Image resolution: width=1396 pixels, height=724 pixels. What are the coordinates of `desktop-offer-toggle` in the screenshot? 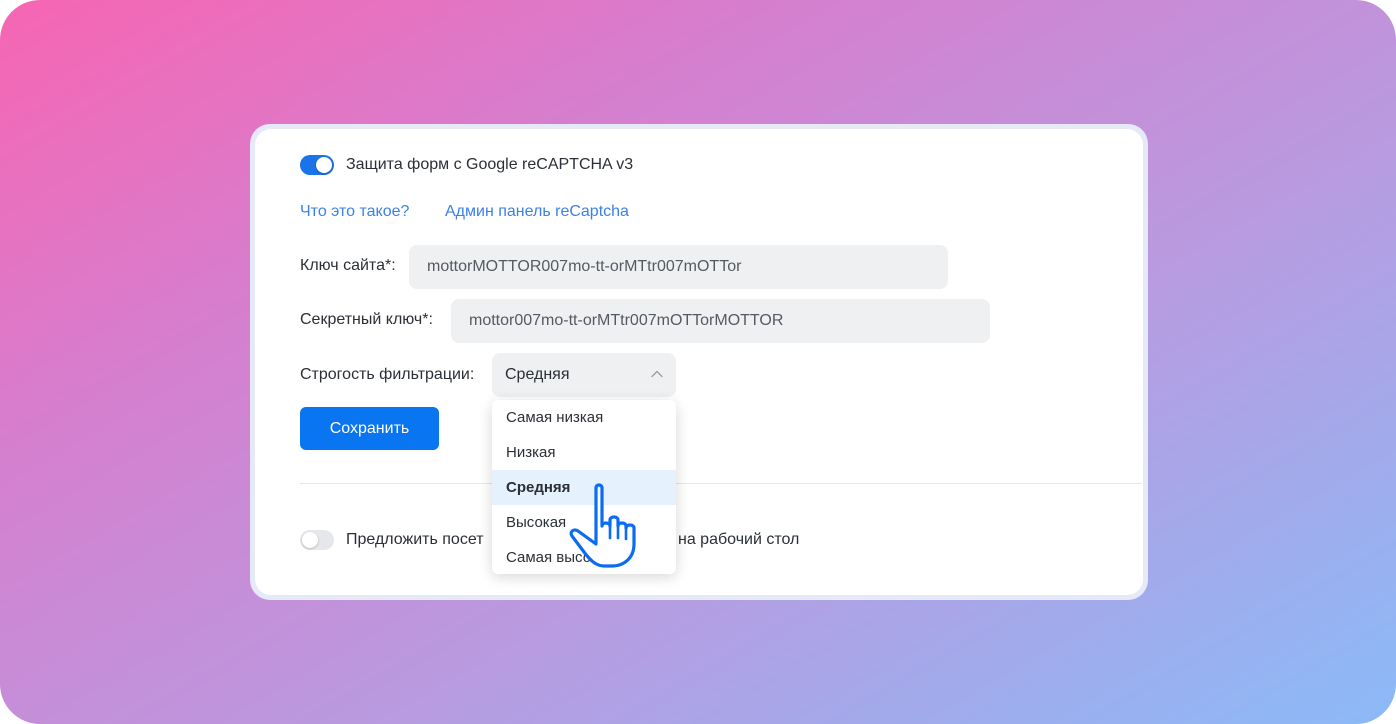 It's located at (317, 540).